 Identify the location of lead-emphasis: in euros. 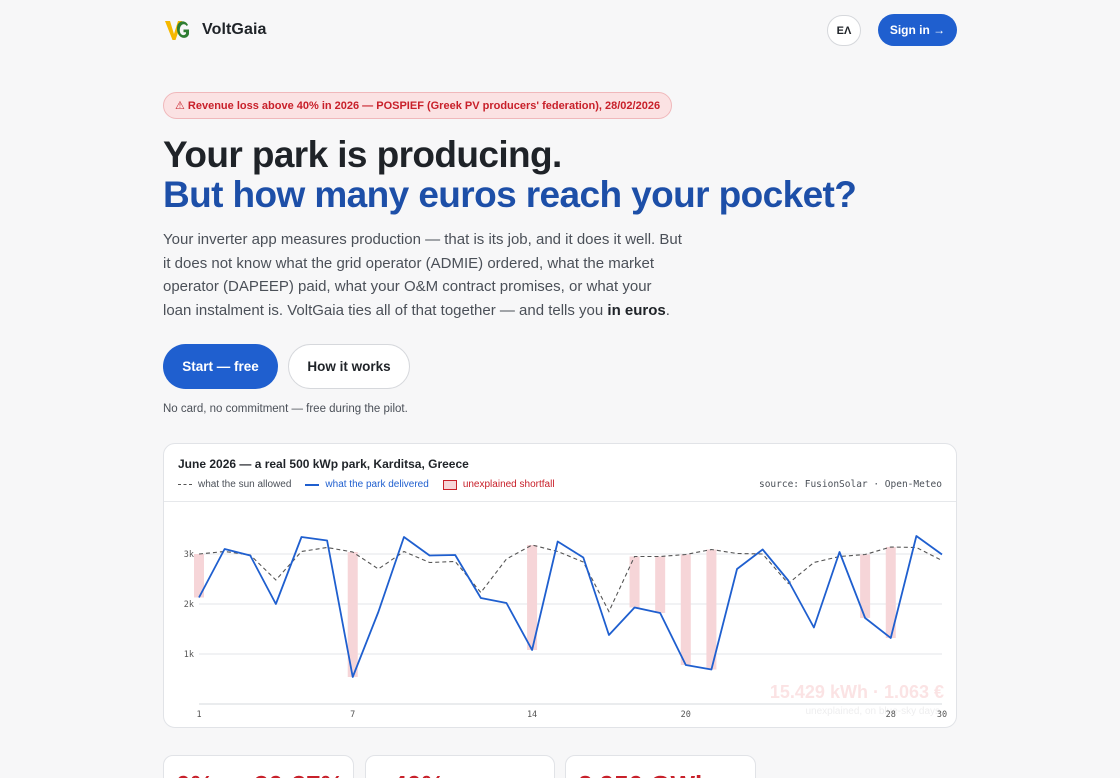
(636, 310).